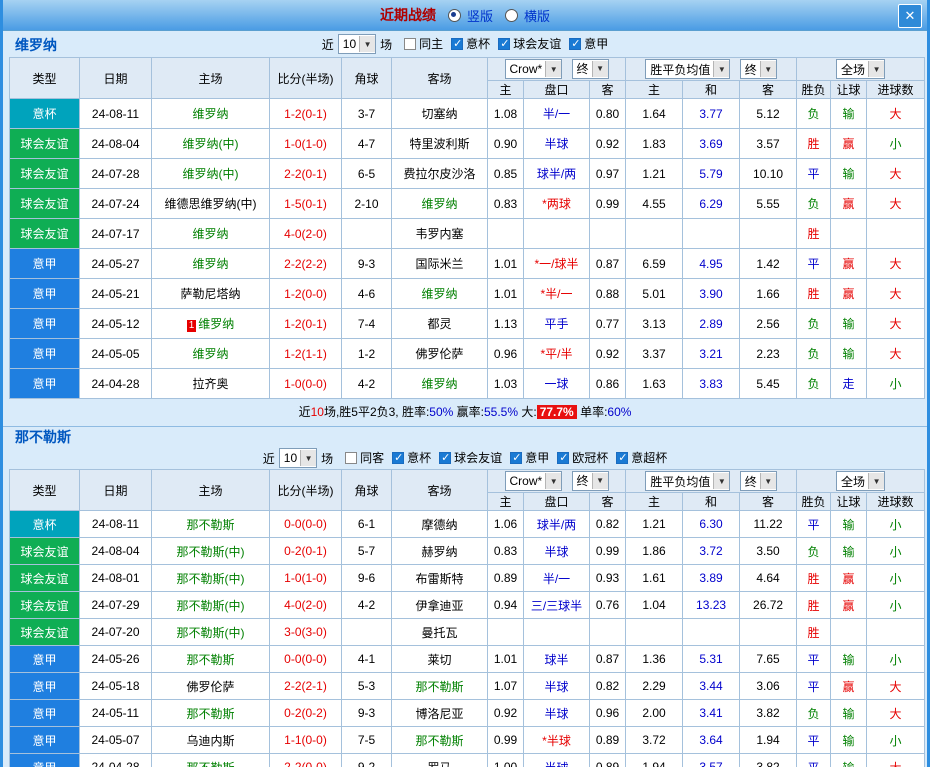  What do you see at coordinates (556, 659) in the screenshot?
I see `cell: 球半` at bounding box center [556, 659].